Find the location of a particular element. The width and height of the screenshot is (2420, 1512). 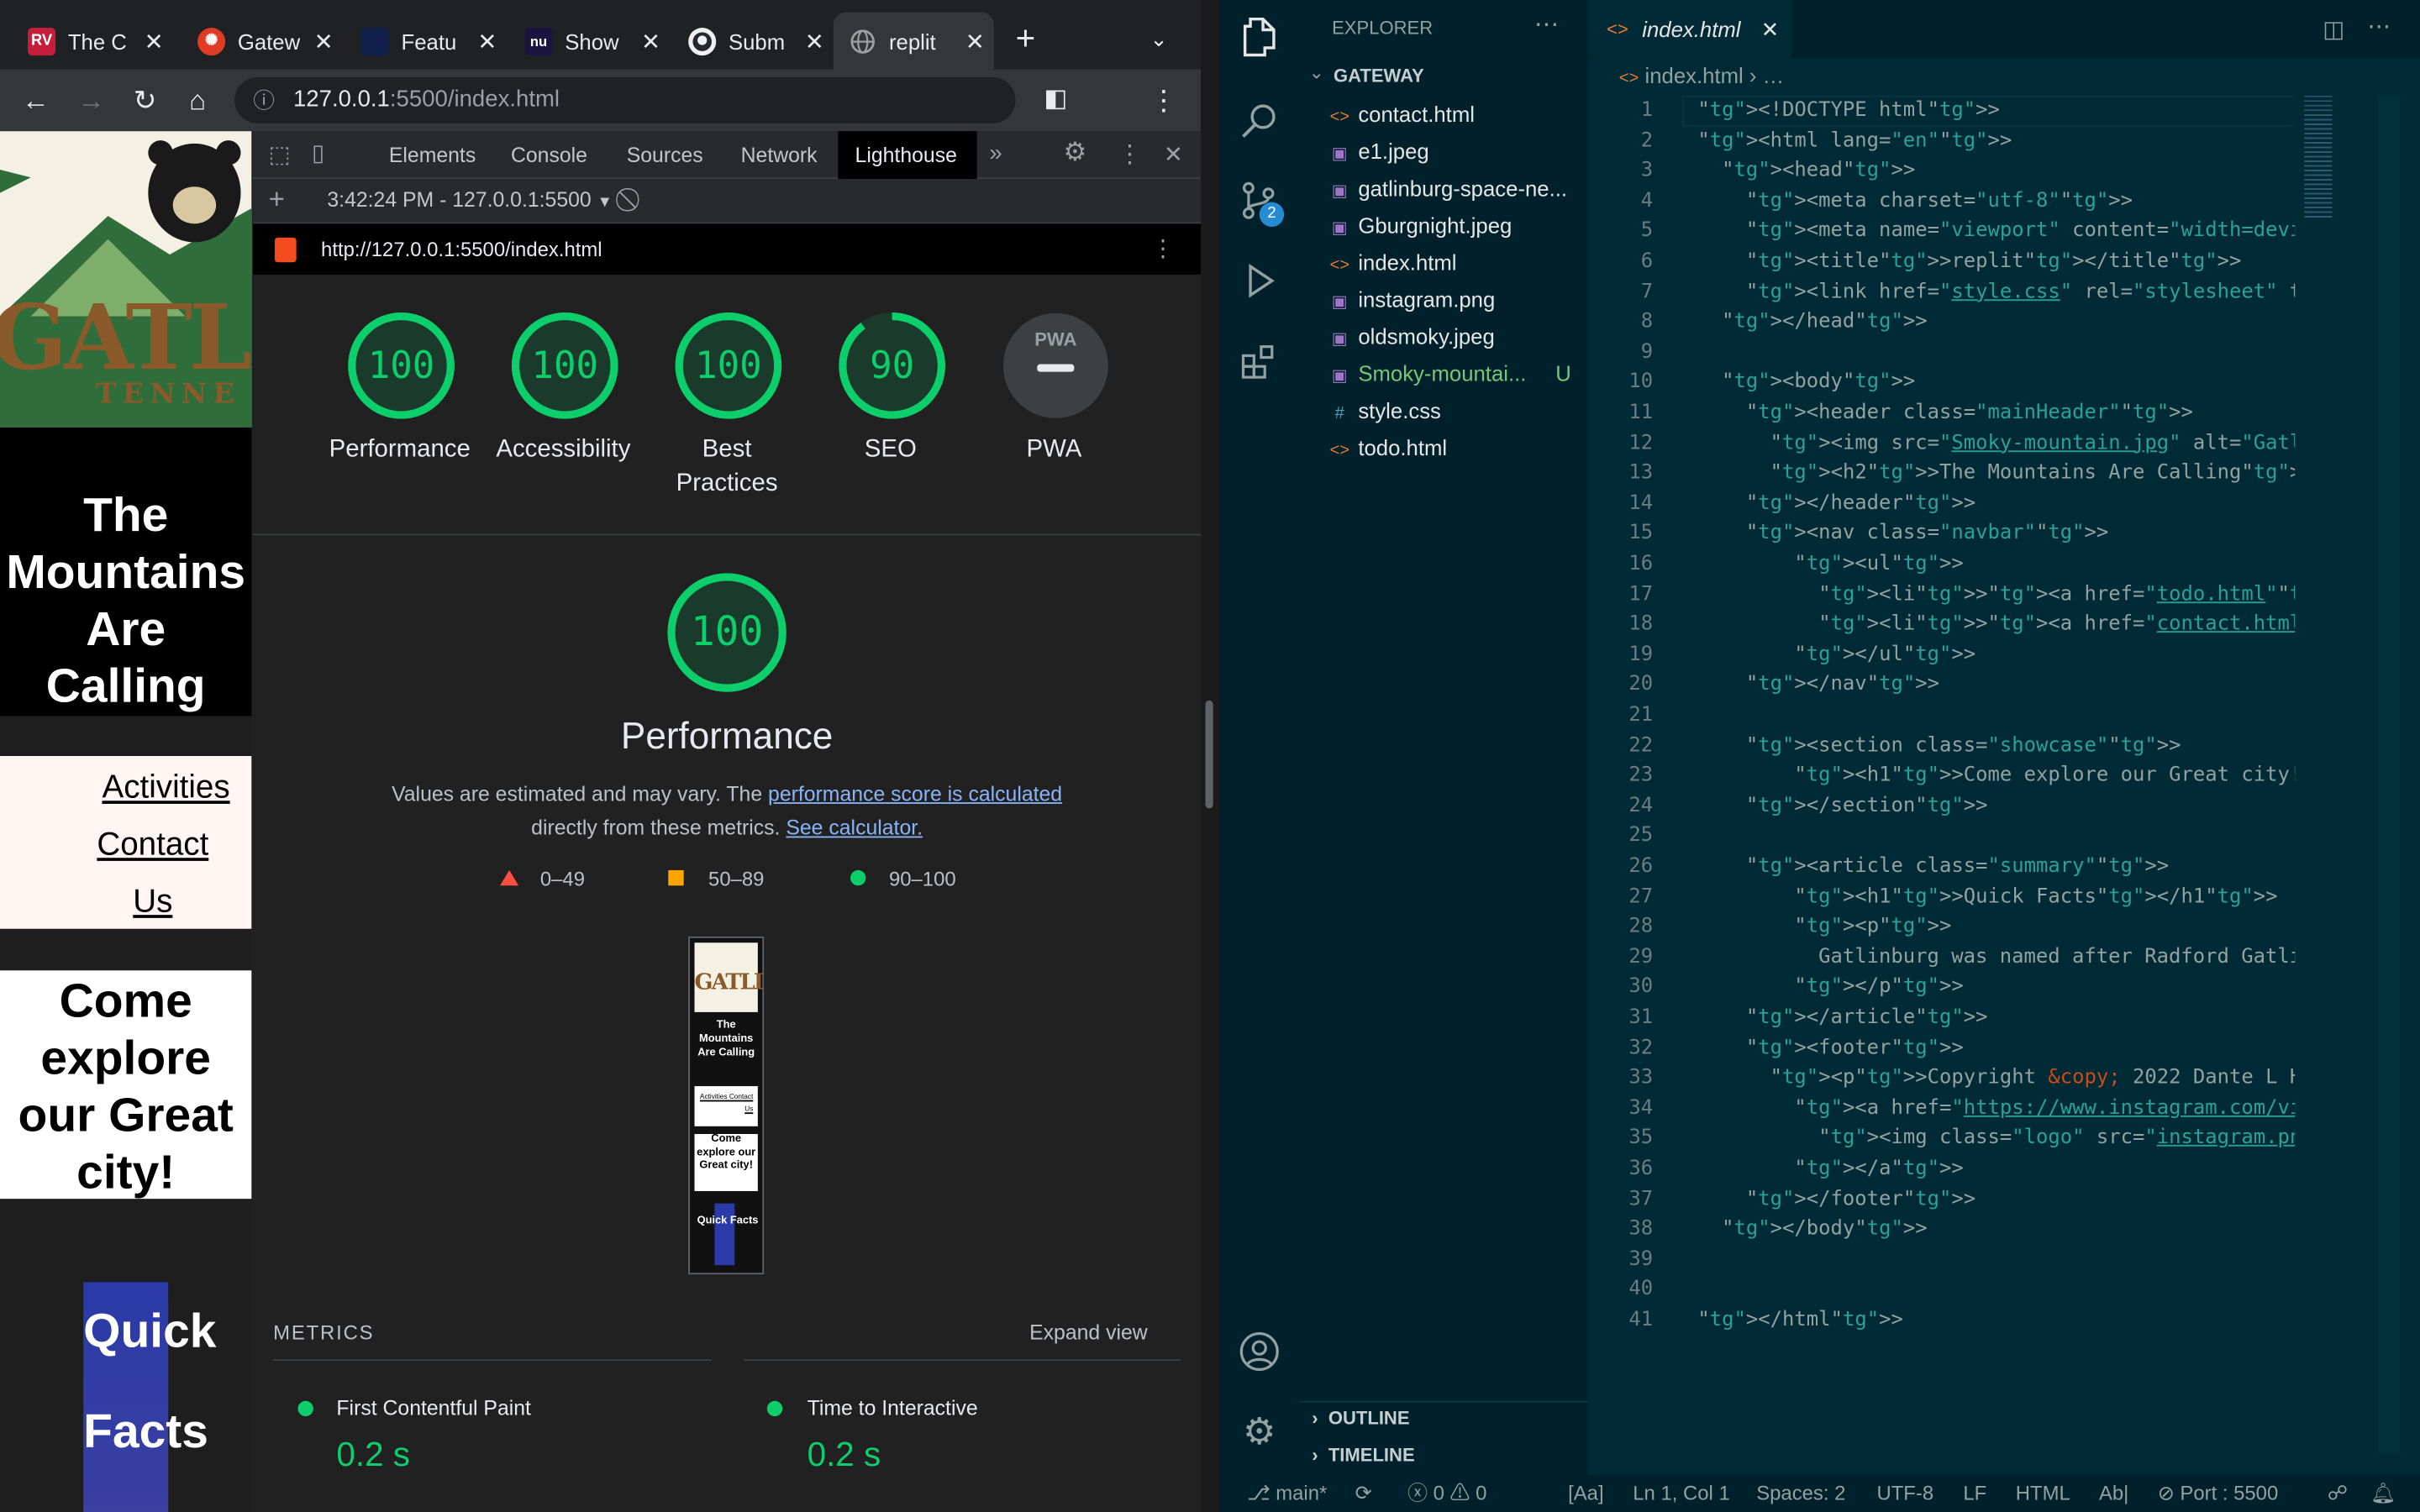

notifications-bell-icon: 🔔︎ is located at coordinates (2383, 1493).